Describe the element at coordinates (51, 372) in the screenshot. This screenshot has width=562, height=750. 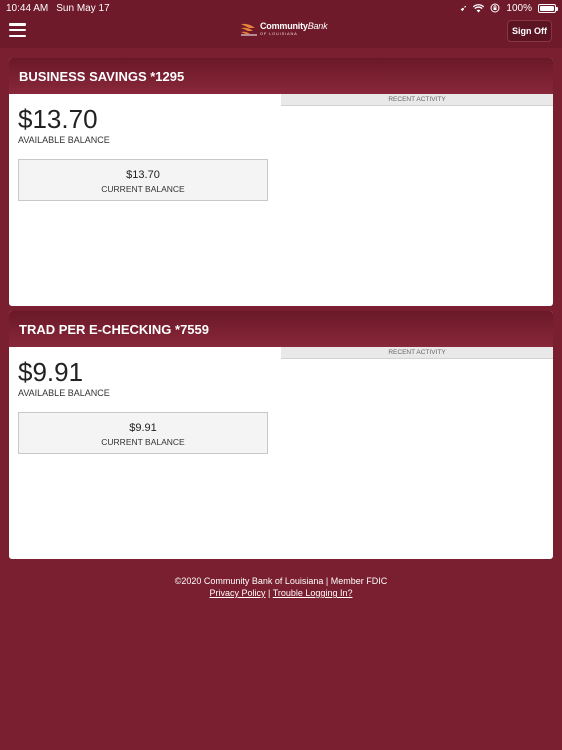
I see `available-balance-amount: $9.91` at that location.